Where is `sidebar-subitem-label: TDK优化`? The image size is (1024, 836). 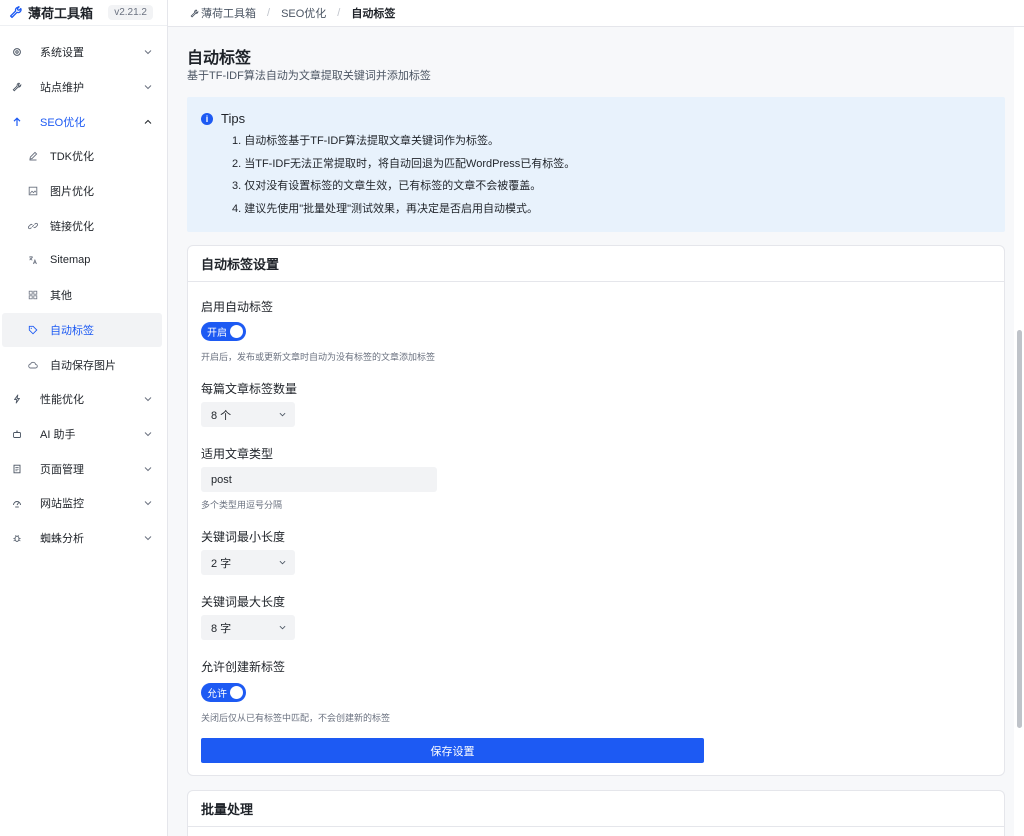
sidebar-subitem-label: TDK优化 is located at coordinates (72, 157).